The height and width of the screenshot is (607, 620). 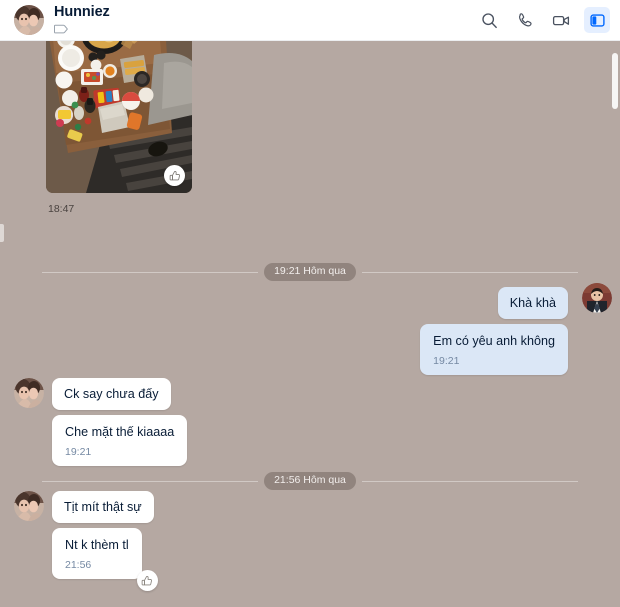 What do you see at coordinates (494, 341) in the screenshot?
I see `message-text: Em có yêu anh không` at bounding box center [494, 341].